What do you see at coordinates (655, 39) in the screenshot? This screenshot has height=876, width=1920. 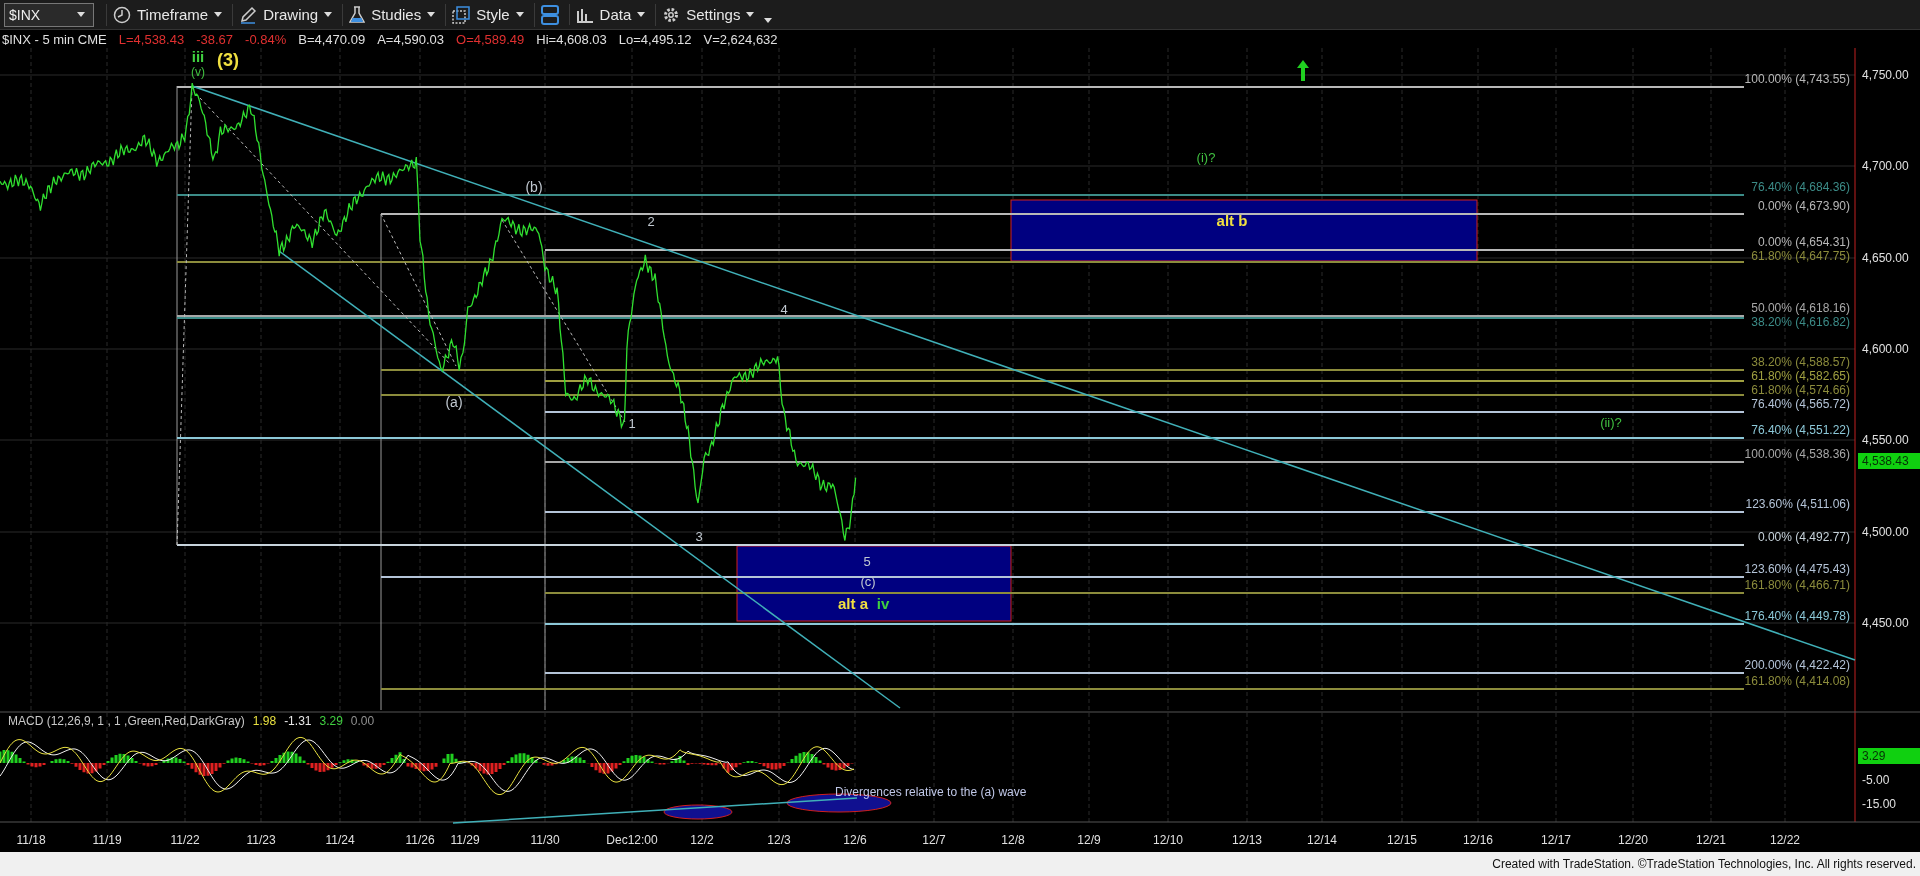 I see `quote-value: Lo=4,495.12` at bounding box center [655, 39].